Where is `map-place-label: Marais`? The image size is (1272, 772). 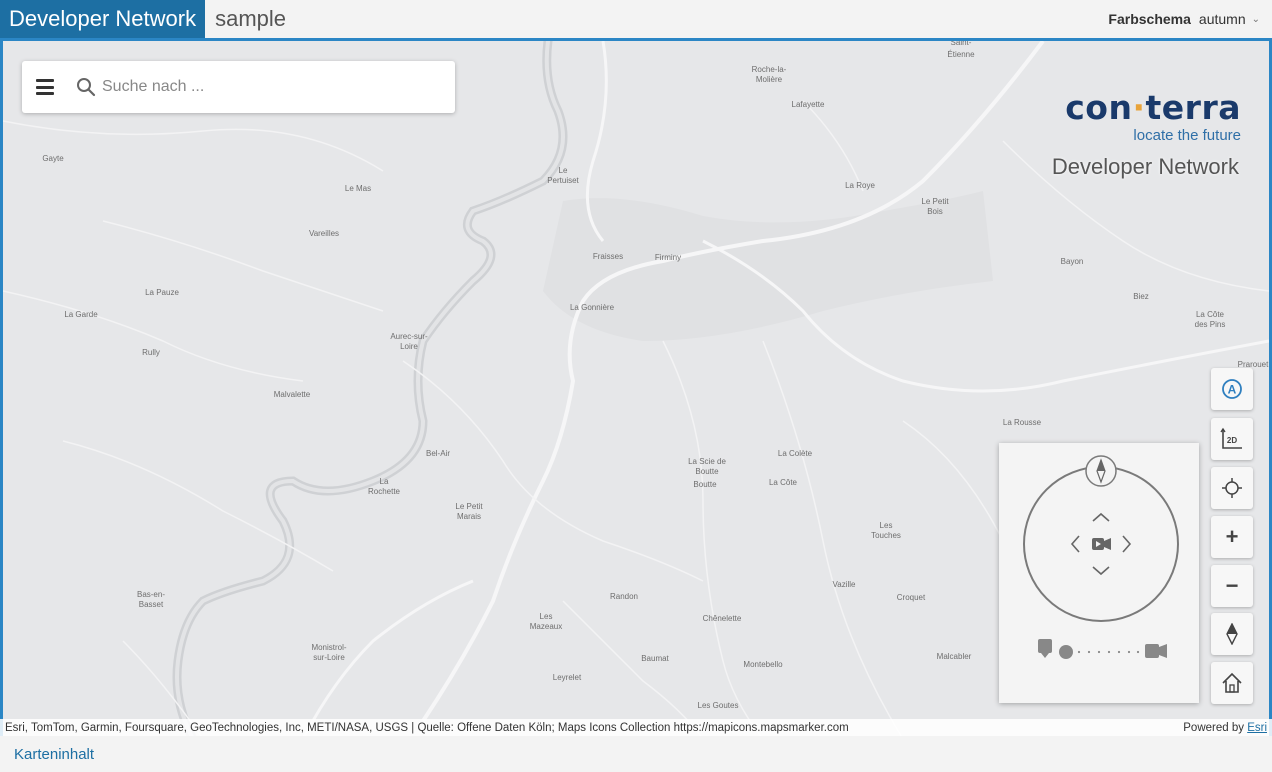 map-place-label: Marais is located at coordinates (469, 516).